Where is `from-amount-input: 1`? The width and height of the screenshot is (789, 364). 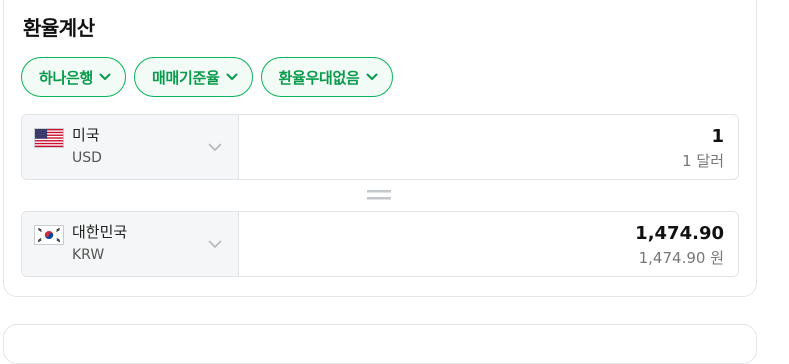
from-amount-input: 1 is located at coordinates (717, 137).